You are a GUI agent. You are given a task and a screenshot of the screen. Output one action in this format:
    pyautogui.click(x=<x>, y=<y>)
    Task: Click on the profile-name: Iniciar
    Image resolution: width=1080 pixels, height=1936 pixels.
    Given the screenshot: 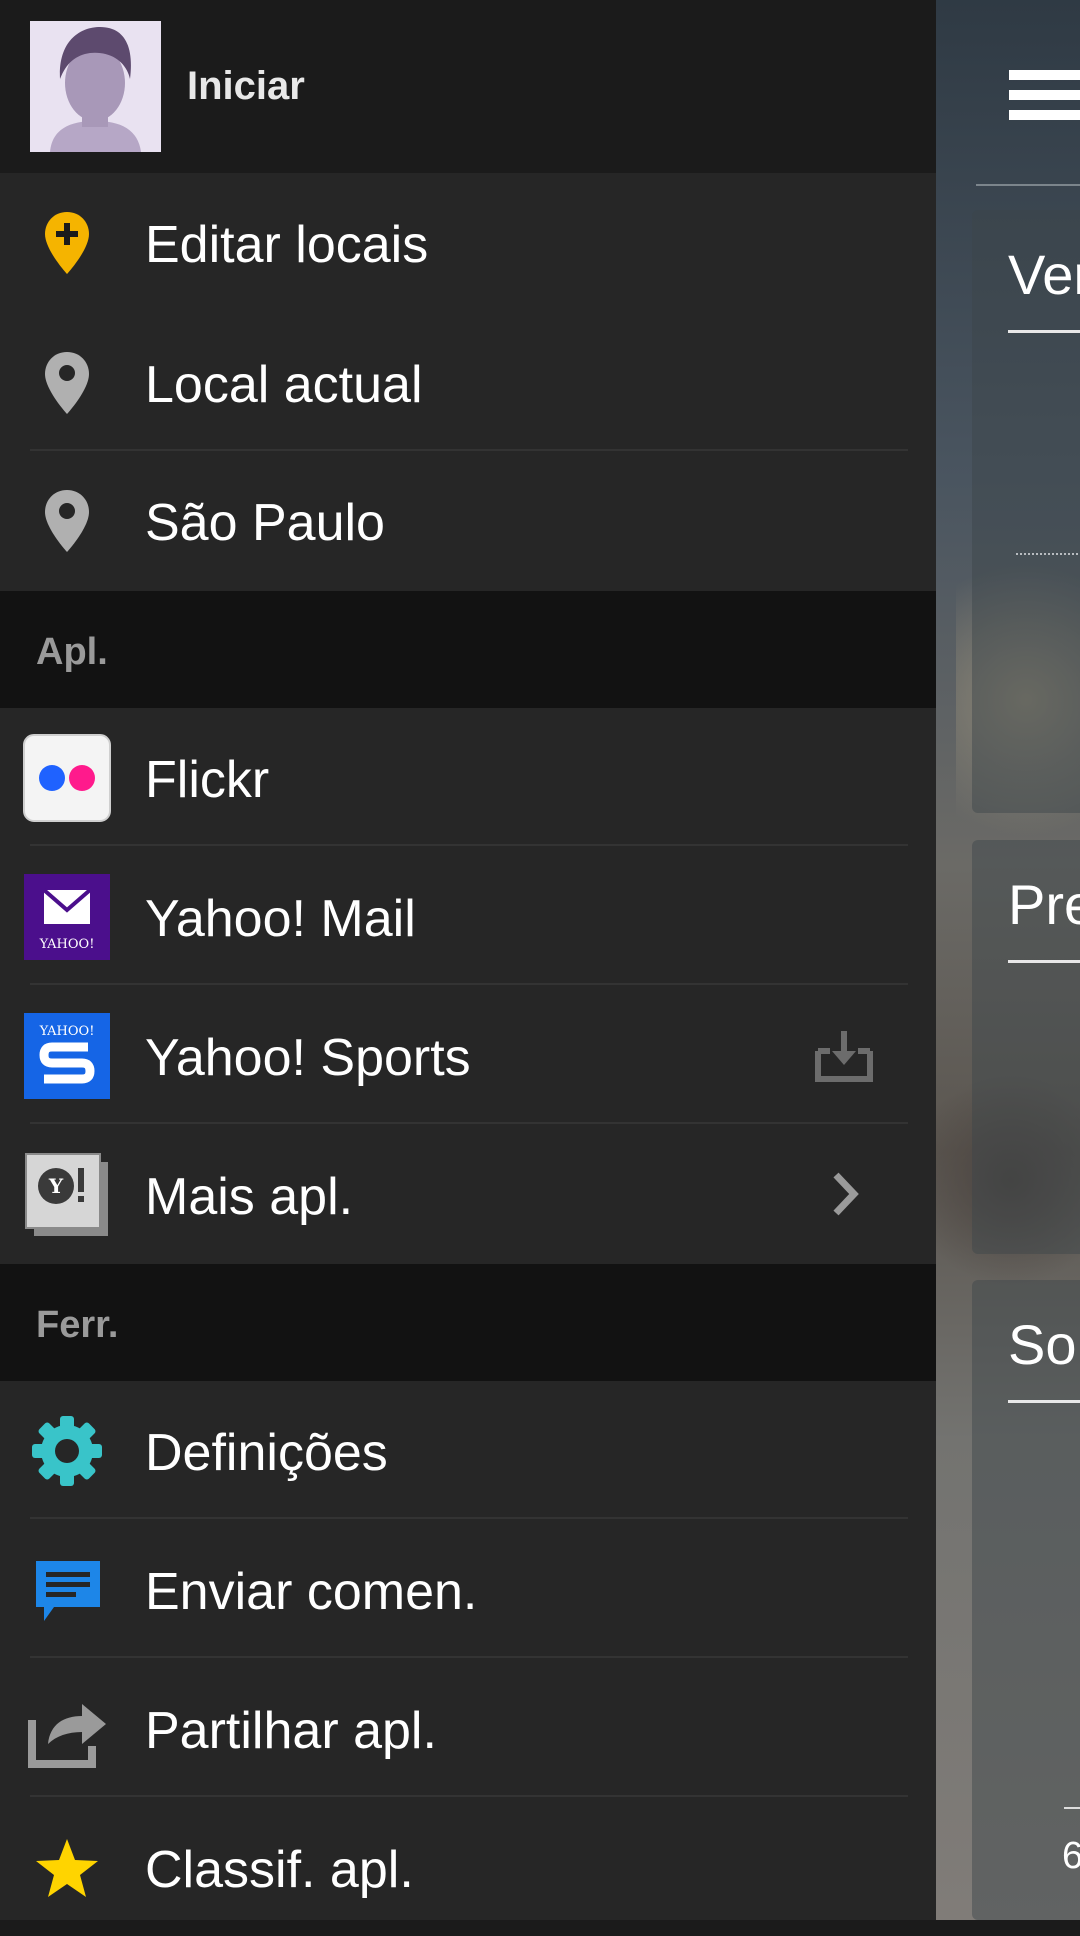 What is the action you would take?
    pyautogui.click(x=246, y=86)
    